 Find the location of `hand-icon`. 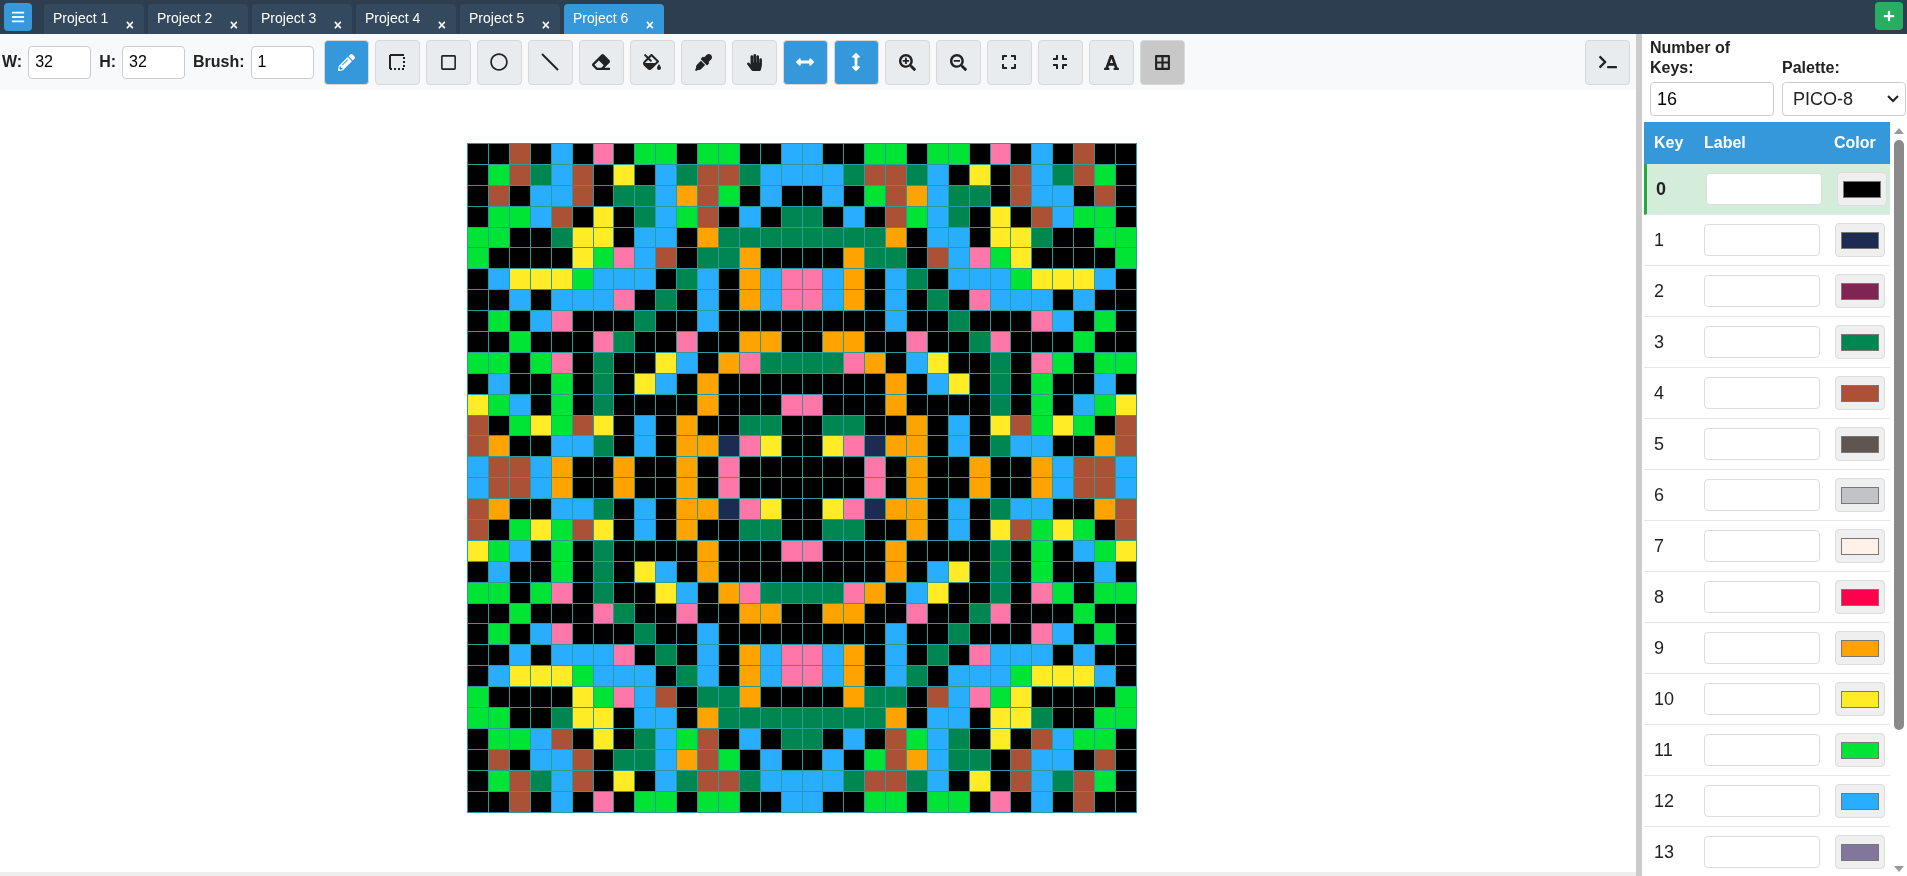

hand-icon is located at coordinates (754, 62).